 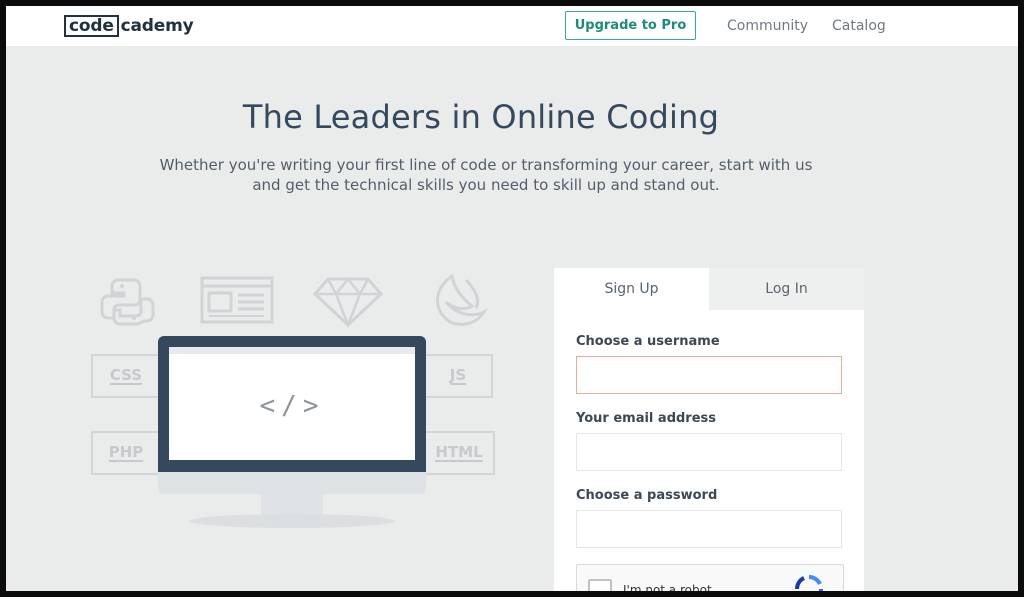 I want to click on monitor-chin, so click(x=292, y=483).